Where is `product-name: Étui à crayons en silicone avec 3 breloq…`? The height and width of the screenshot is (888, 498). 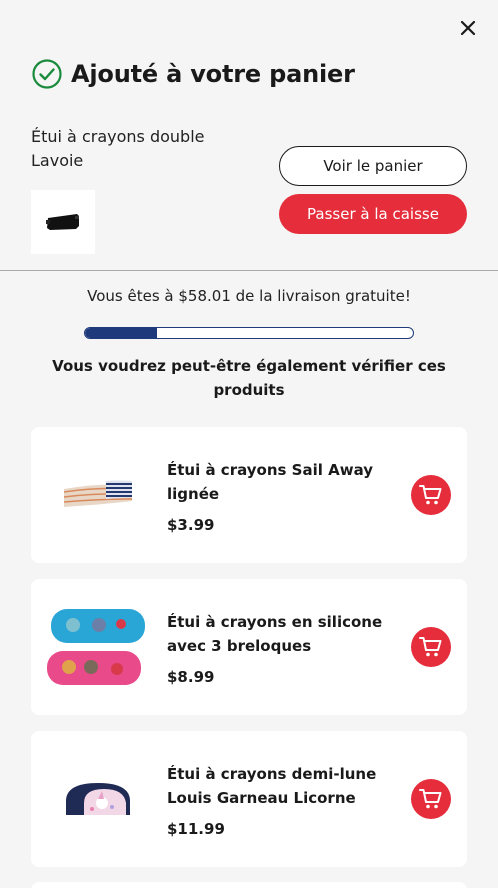
product-name: Étui à crayons en silicone avec 3 breloq… is located at coordinates (277, 634).